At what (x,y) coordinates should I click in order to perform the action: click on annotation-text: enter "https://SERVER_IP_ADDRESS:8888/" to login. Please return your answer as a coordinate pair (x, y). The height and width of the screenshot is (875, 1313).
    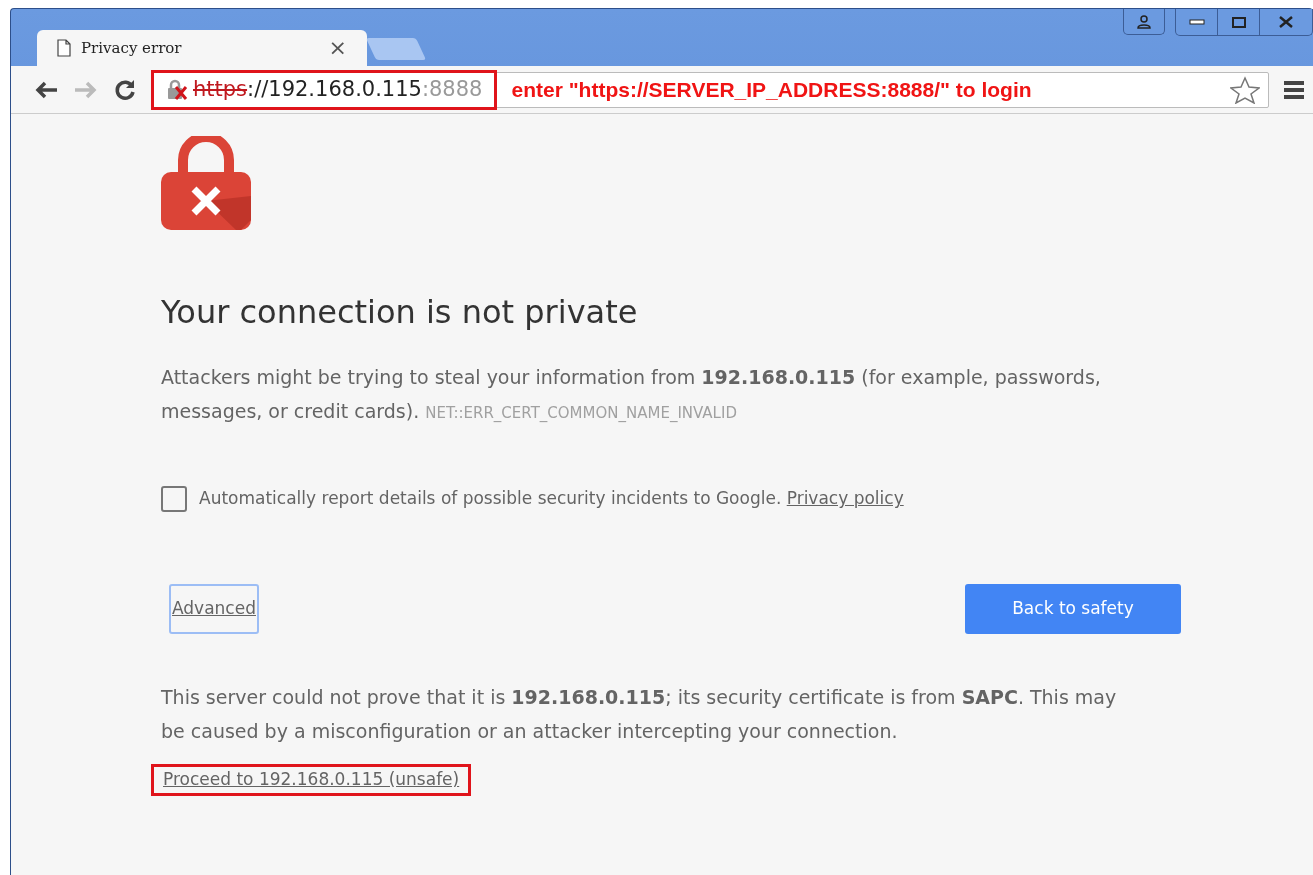
    Looking at the image, I should click on (772, 89).